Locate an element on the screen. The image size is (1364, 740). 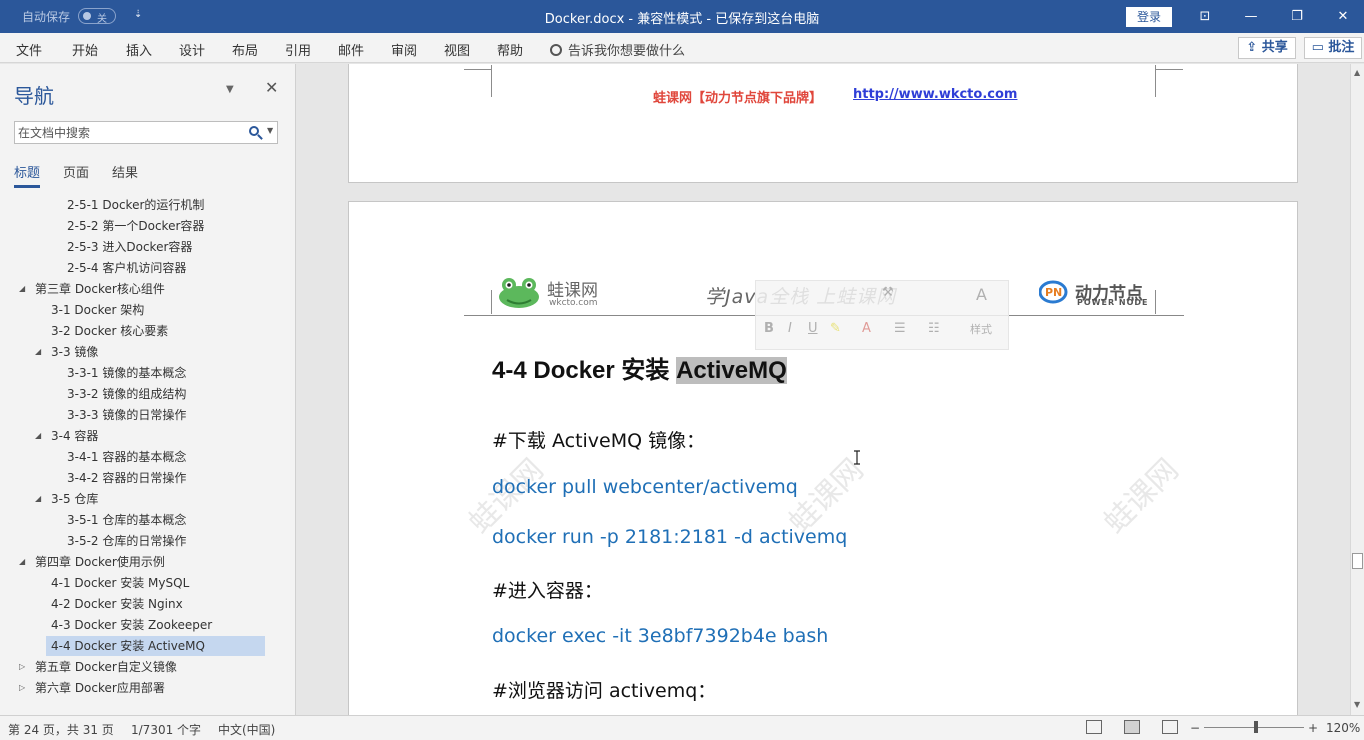
comments-button: ▭ 批注 is located at coordinates (1333, 48).